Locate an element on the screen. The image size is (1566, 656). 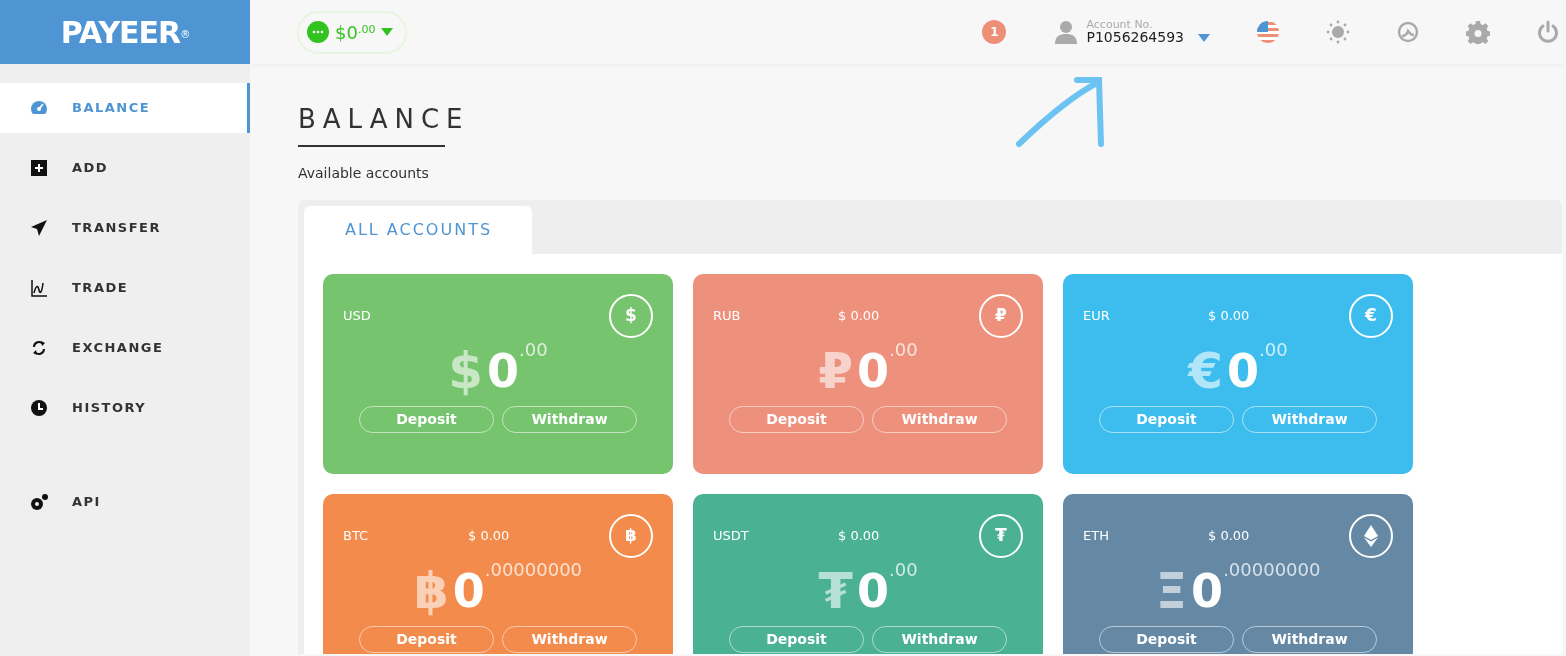
sidebar-item: EXCHANGE is located at coordinates (125, 348).